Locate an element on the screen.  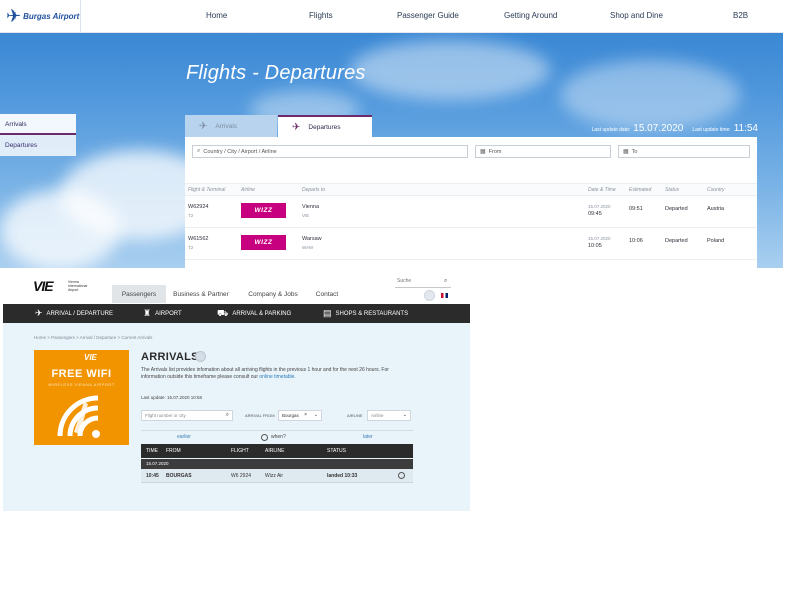
menu-shops-restaurants: ▤ SHOPS & RESTAURANTS is located at coordinates (365, 313).